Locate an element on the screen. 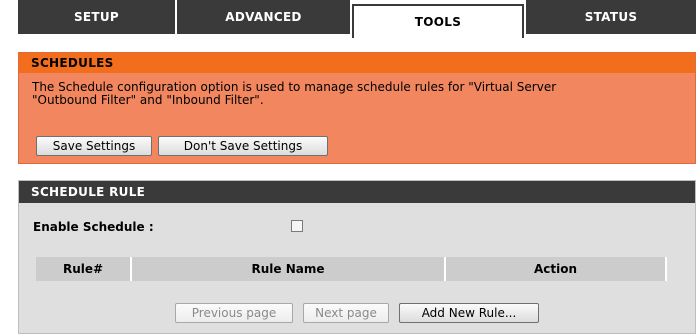  previous-page-button: Previous page is located at coordinates (234, 313).